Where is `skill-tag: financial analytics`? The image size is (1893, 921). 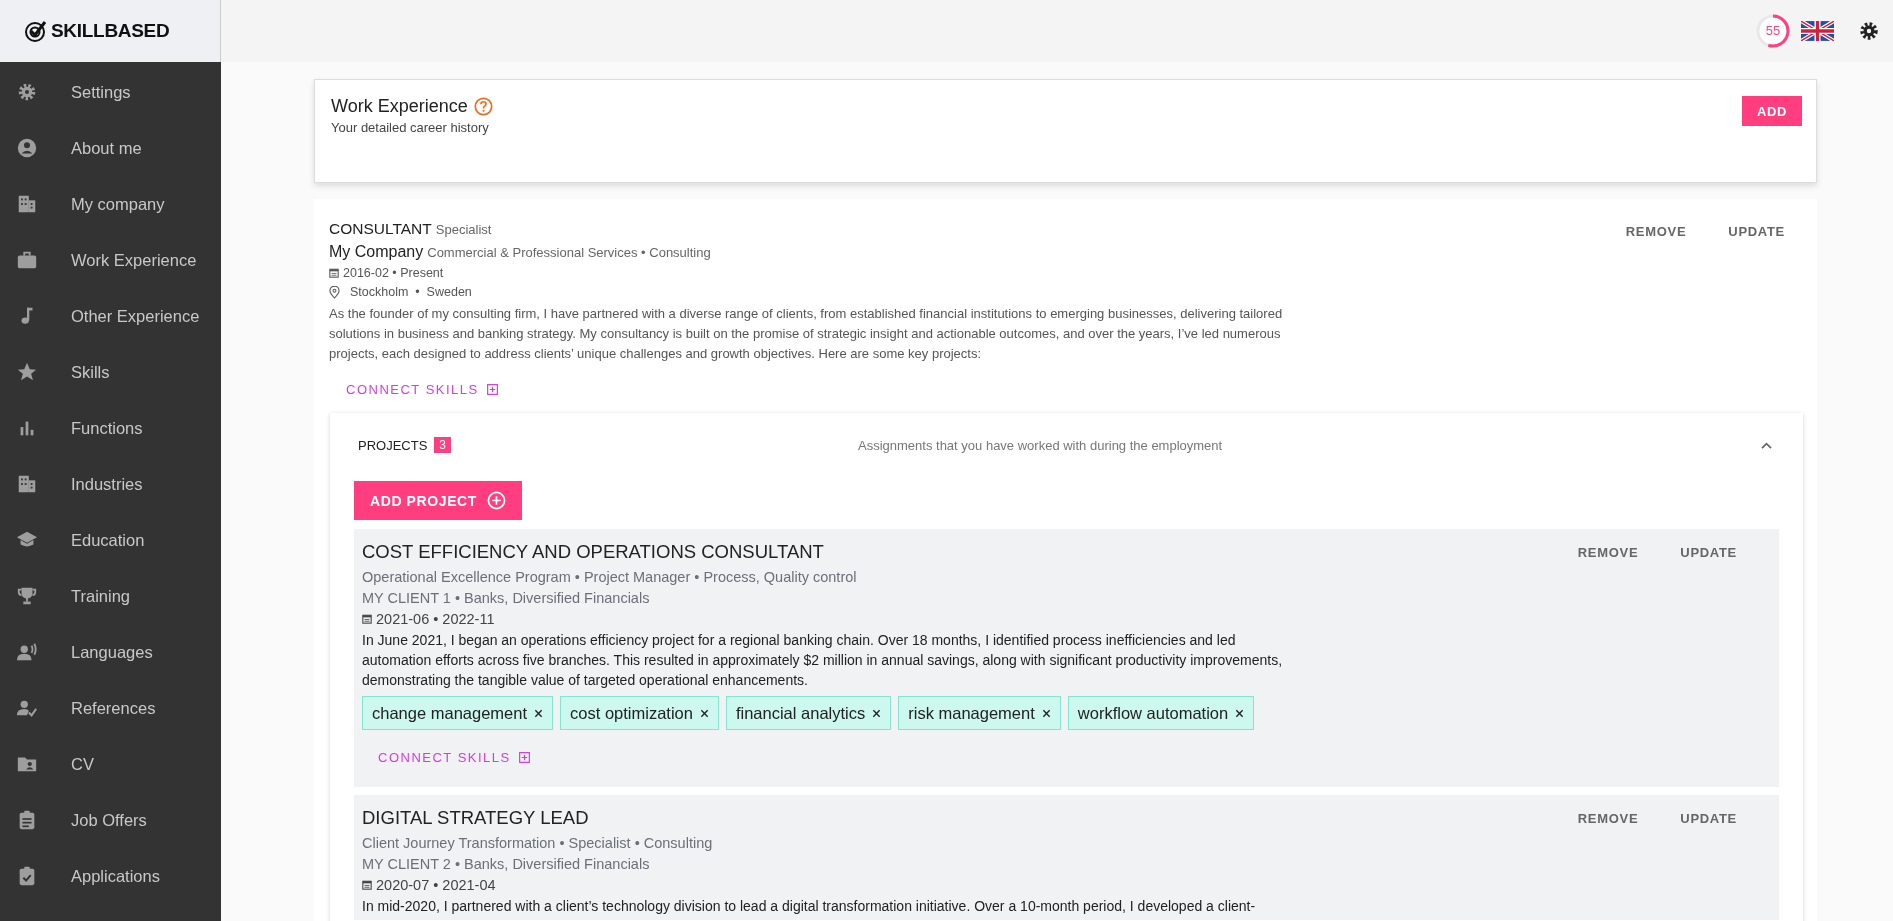
skill-tag: financial analytics is located at coordinates (808, 713).